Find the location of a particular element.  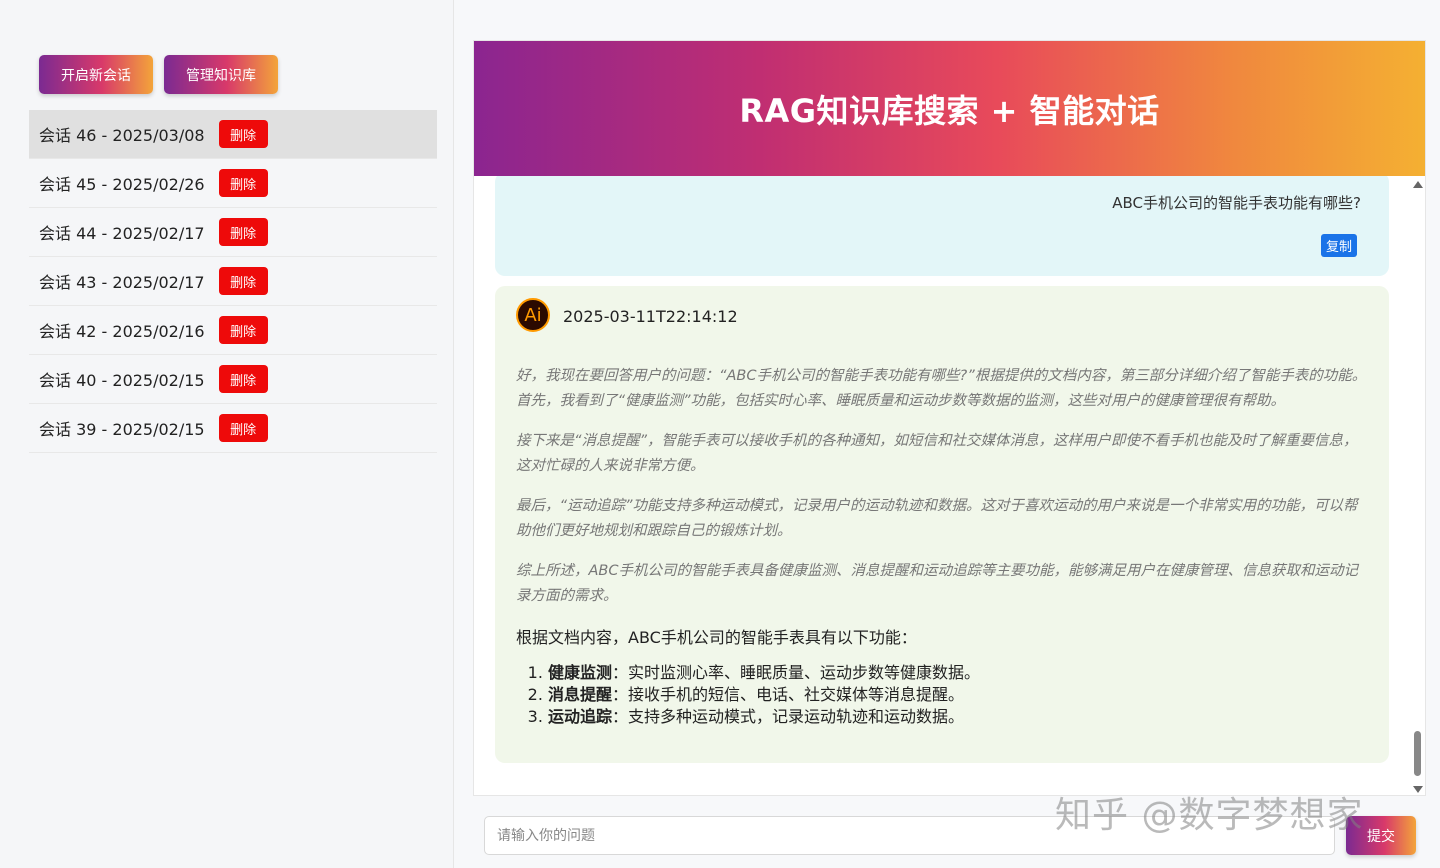

session-label: 会话 46 - 2025/03/08 is located at coordinates (122, 135).